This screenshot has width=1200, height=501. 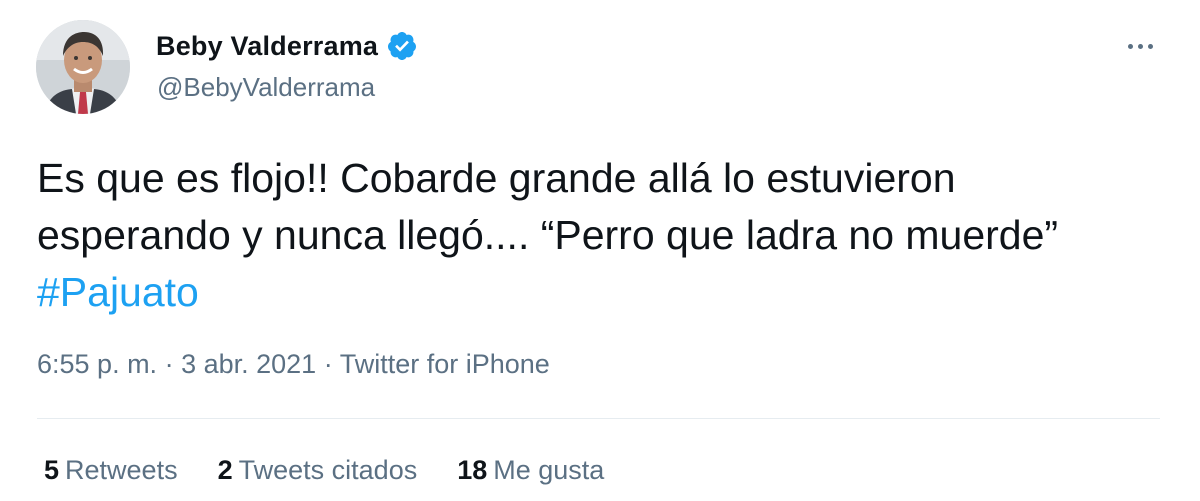 What do you see at coordinates (445, 364) in the screenshot?
I see `tweet-source: Twitter for iPhone` at bounding box center [445, 364].